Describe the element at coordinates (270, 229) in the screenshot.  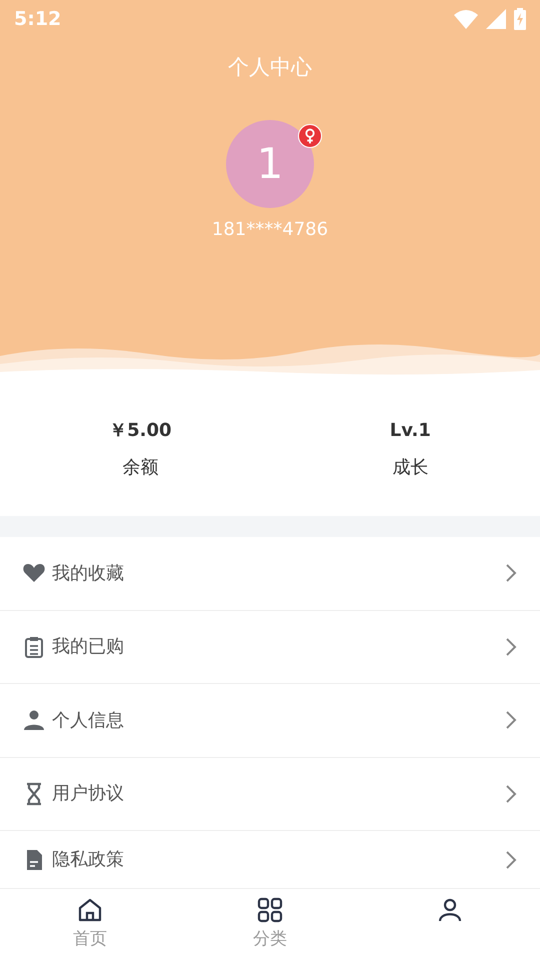
I see `phone-number: 181****4786` at that location.